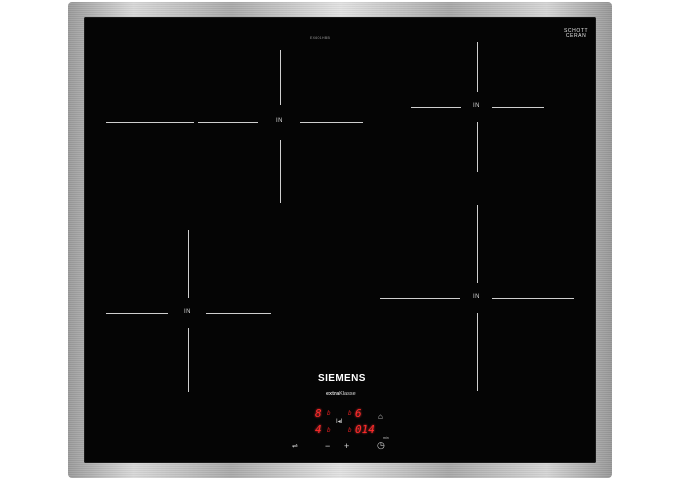 This screenshot has width=680, height=480. I want to click on extraklasse-label: extraKlasse, so click(341, 394).